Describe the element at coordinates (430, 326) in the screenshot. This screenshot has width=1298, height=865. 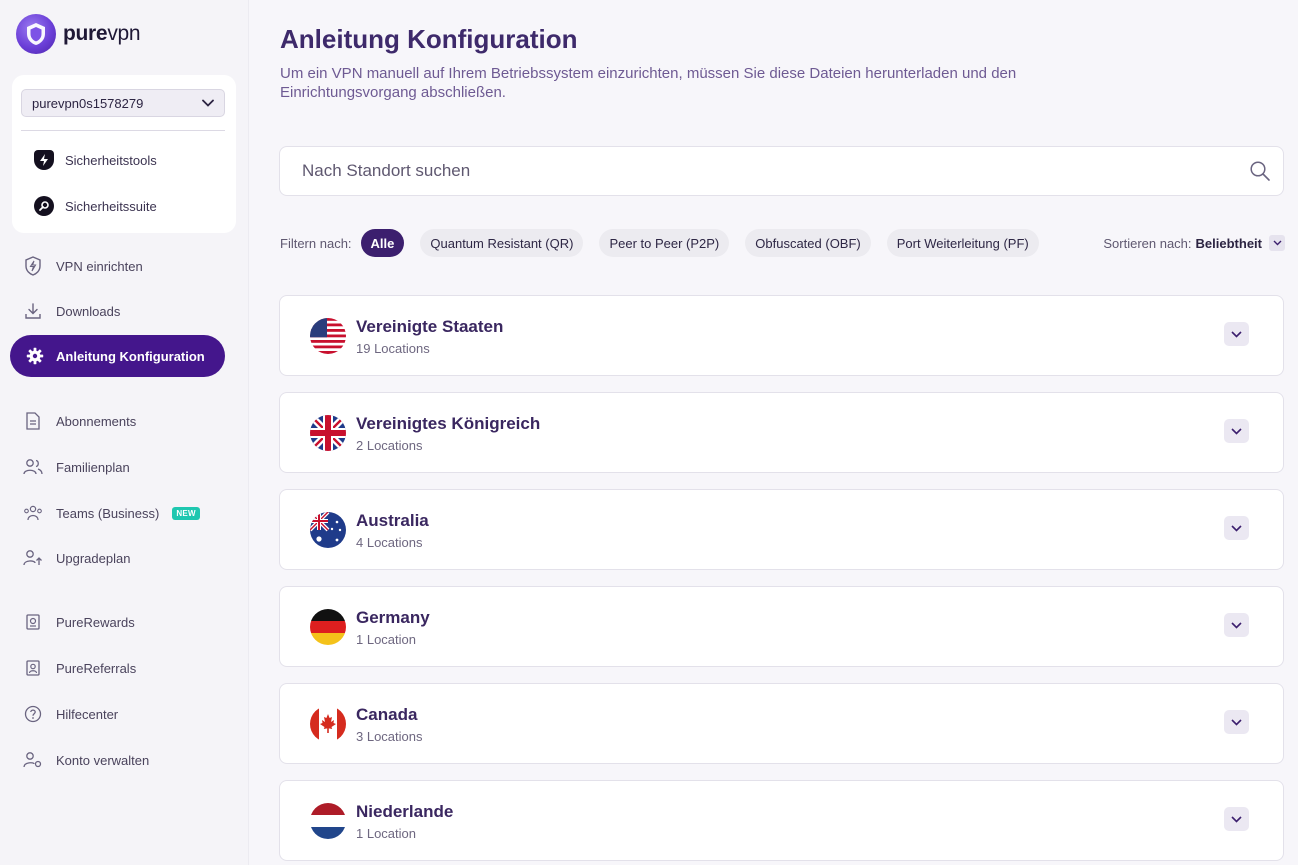
I see `country-name: Vereinigte Staaten` at that location.